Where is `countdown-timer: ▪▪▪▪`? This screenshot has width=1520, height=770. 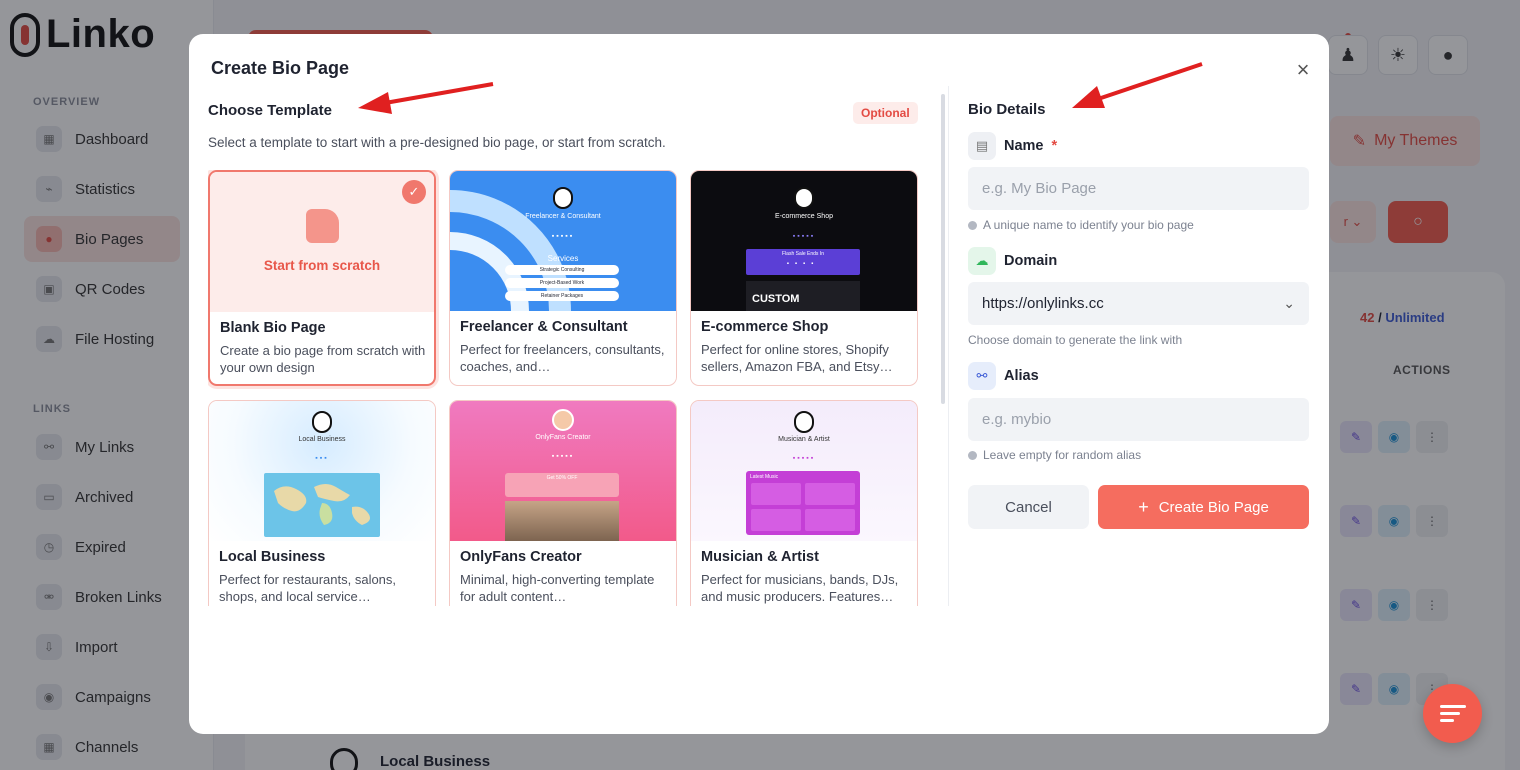 countdown-timer: ▪▪▪▪ is located at coordinates (803, 264).